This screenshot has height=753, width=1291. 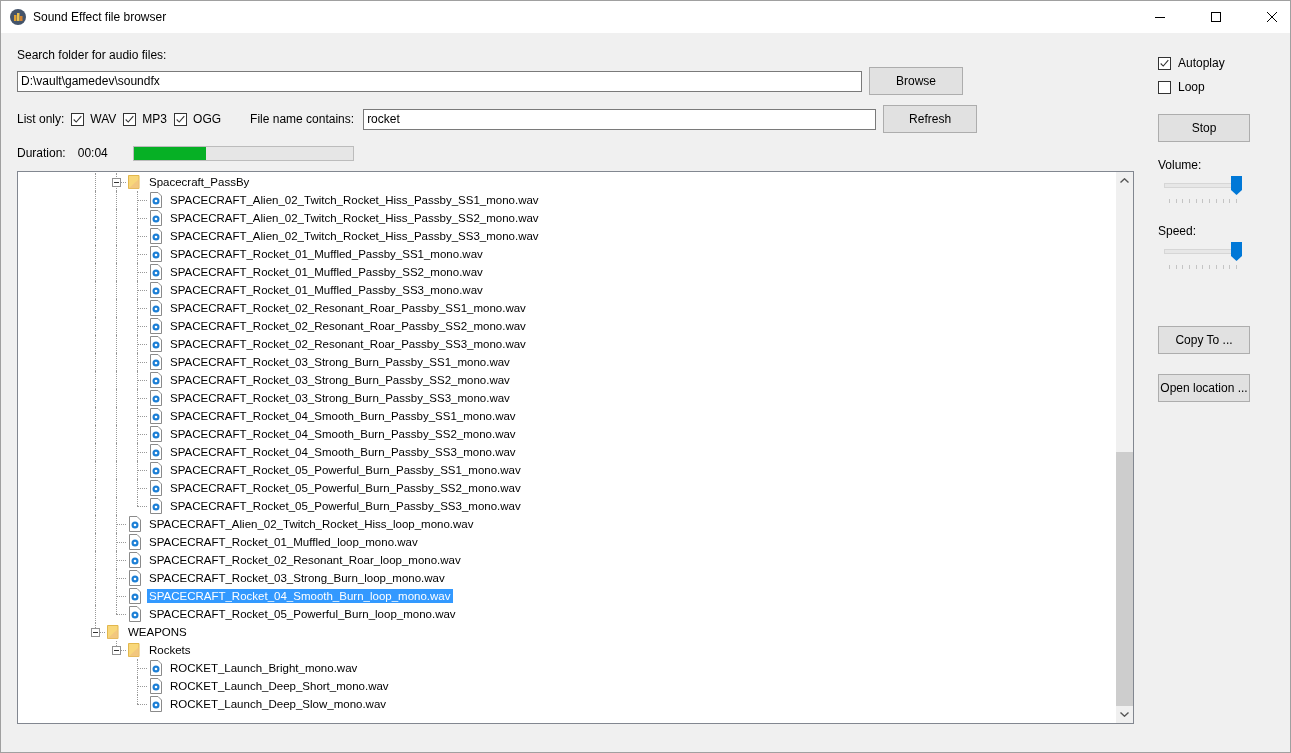 I want to click on slider-label: Speed:, so click(x=1178, y=231).